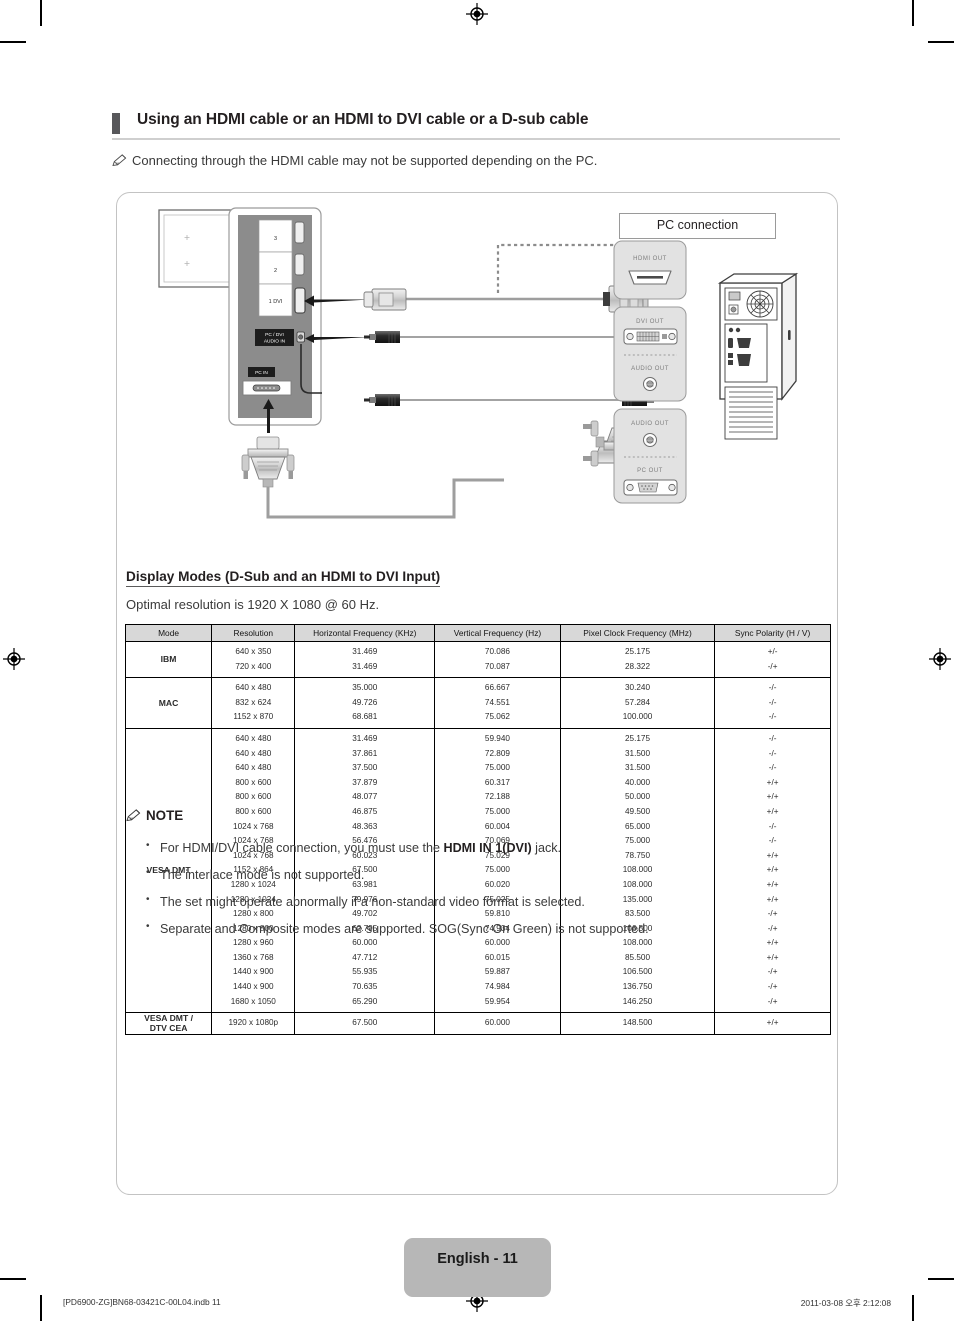 The width and height of the screenshot is (954, 1321). What do you see at coordinates (845, 1303) in the screenshot?
I see `footer-timestamp: 2011-03-08 오후 2:12:08` at bounding box center [845, 1303].